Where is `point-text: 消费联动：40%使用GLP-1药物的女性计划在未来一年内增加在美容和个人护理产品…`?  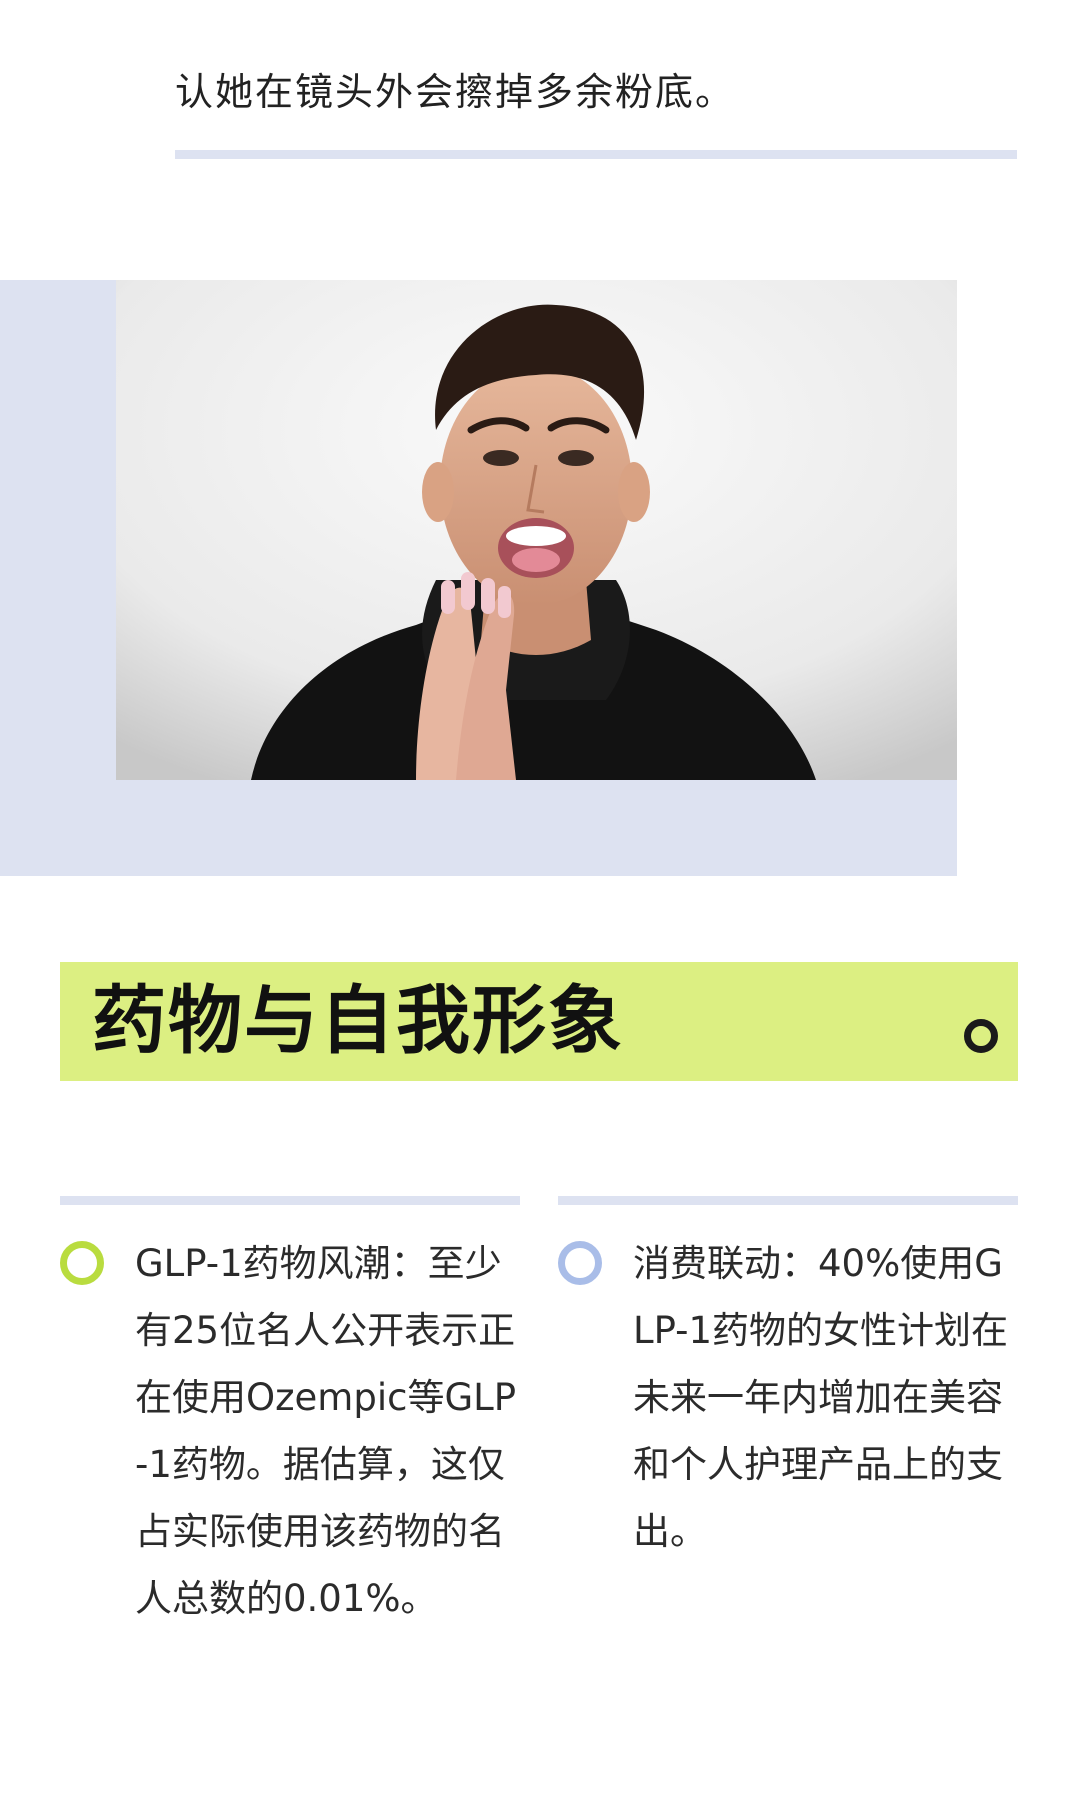
point-text: 消费联动：40%使用GLP-1药物的女性计划在未来一年内增加在美容和个人护理产品… is located at coordinates (821, 1397).